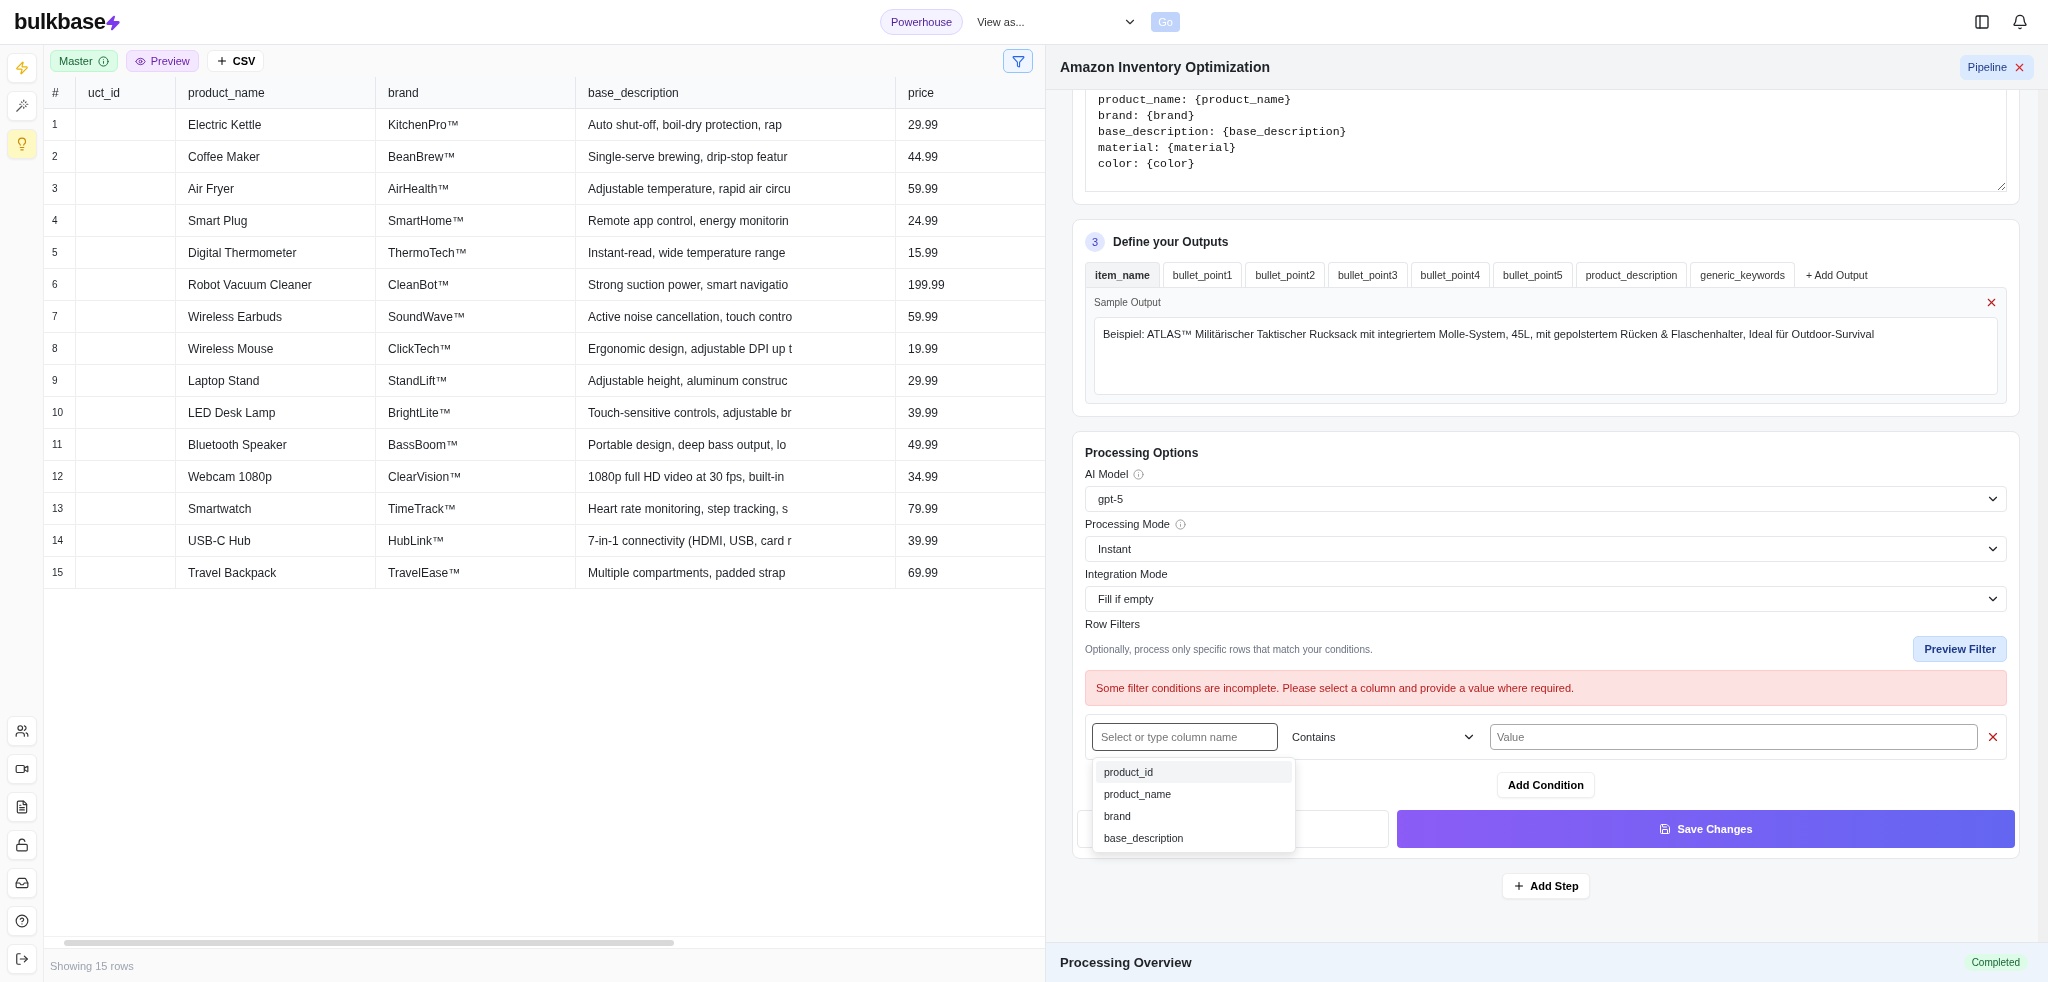  Describe the element at coordinates (276, 477) in the screenshot. I see `table-cell: Webcam 1080p` at that location.